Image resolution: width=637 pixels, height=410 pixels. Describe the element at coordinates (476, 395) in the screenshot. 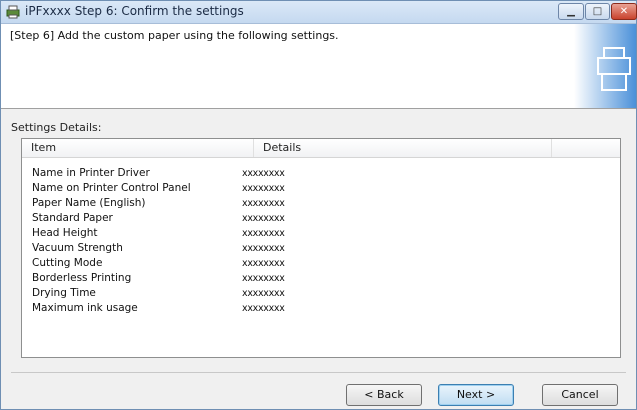

I see `next-button: Next >` at that location.